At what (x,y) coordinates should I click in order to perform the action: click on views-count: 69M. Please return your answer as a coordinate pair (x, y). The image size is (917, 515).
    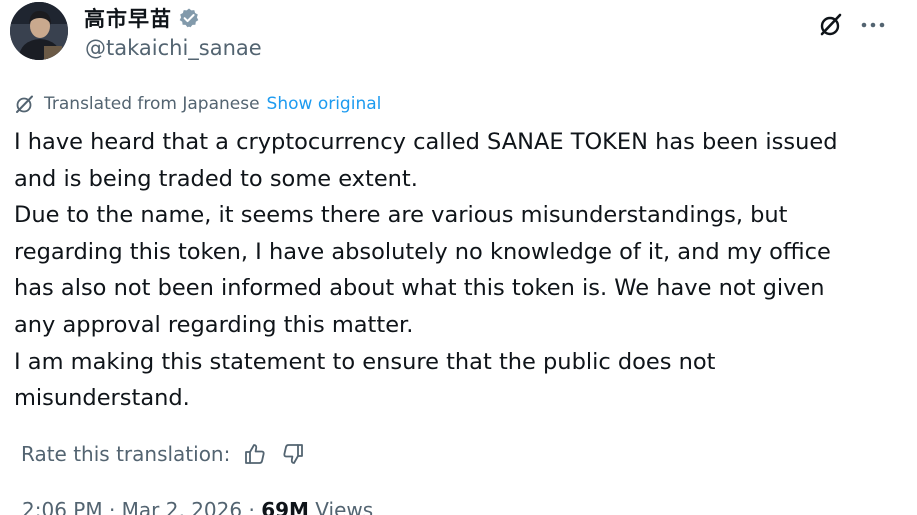
    Looking at the image, I should click on (285, 506).